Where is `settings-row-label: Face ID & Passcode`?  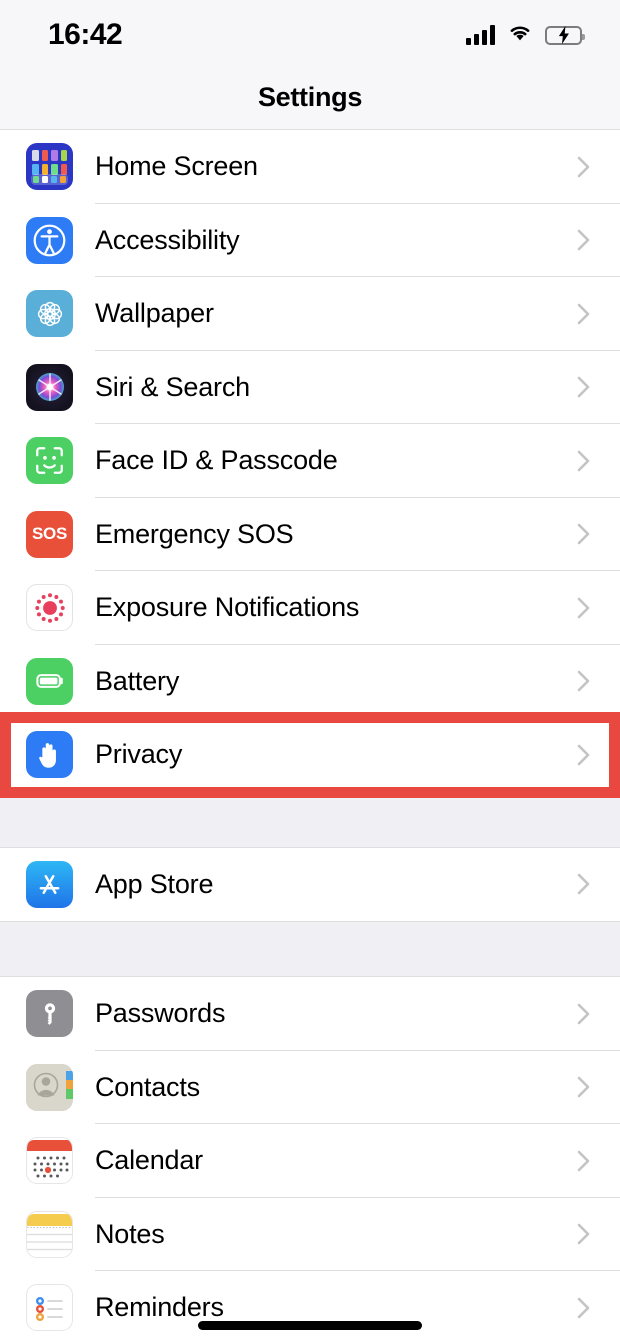
settings-row-label: Face ID & Passcode is located at coordinates (216, 460).